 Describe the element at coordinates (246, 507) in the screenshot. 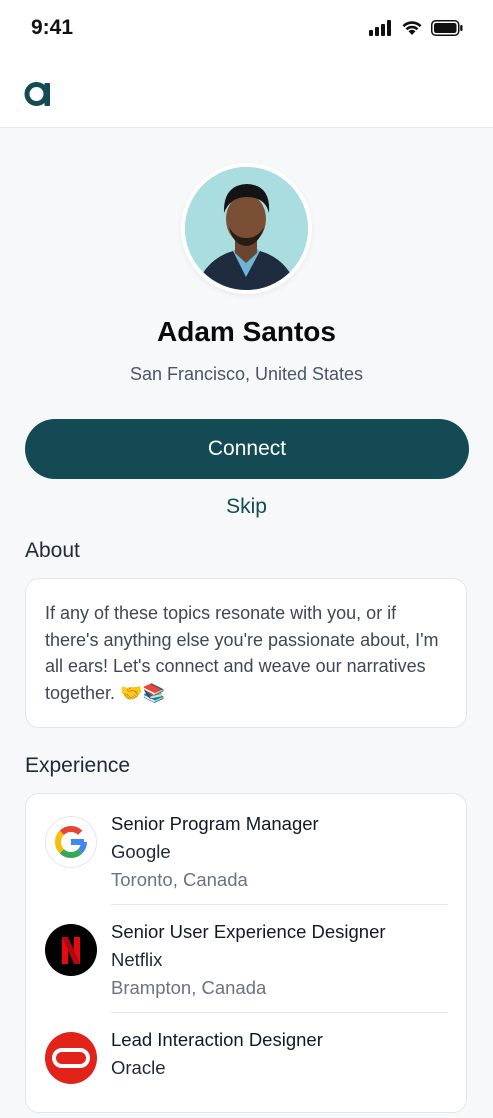

I see `skip-link: Skip` at that location.